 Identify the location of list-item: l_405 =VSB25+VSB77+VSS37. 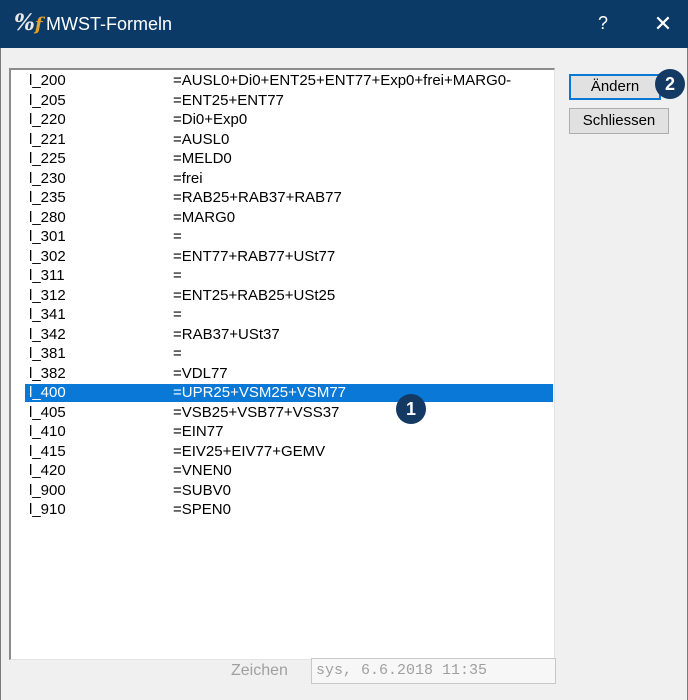
(289, 413).